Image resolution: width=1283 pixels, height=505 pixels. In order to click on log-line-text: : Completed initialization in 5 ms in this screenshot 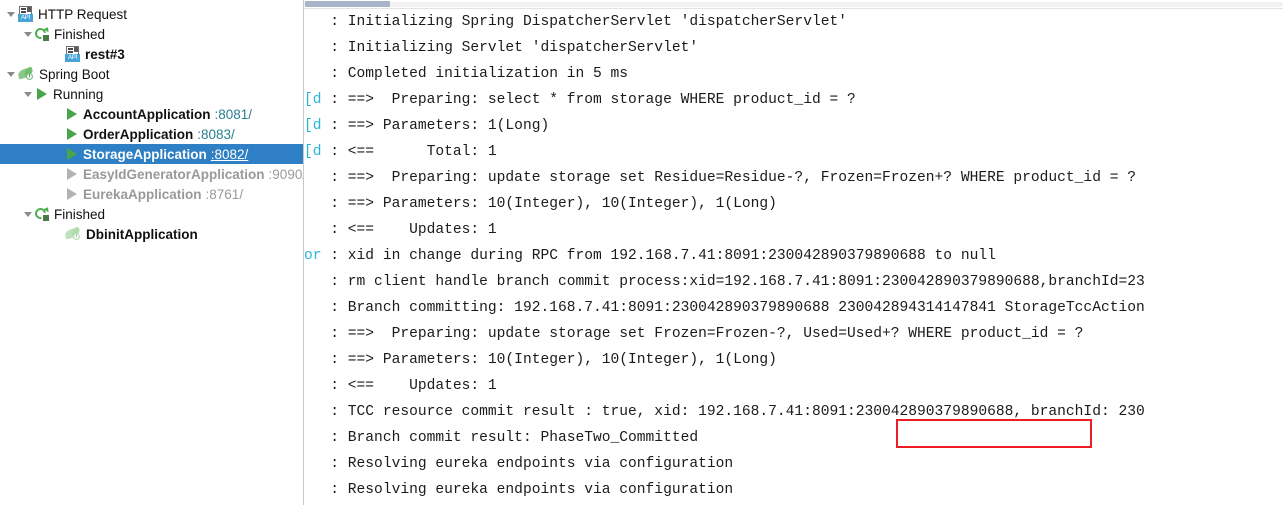, I will do `click(466, 74)`.